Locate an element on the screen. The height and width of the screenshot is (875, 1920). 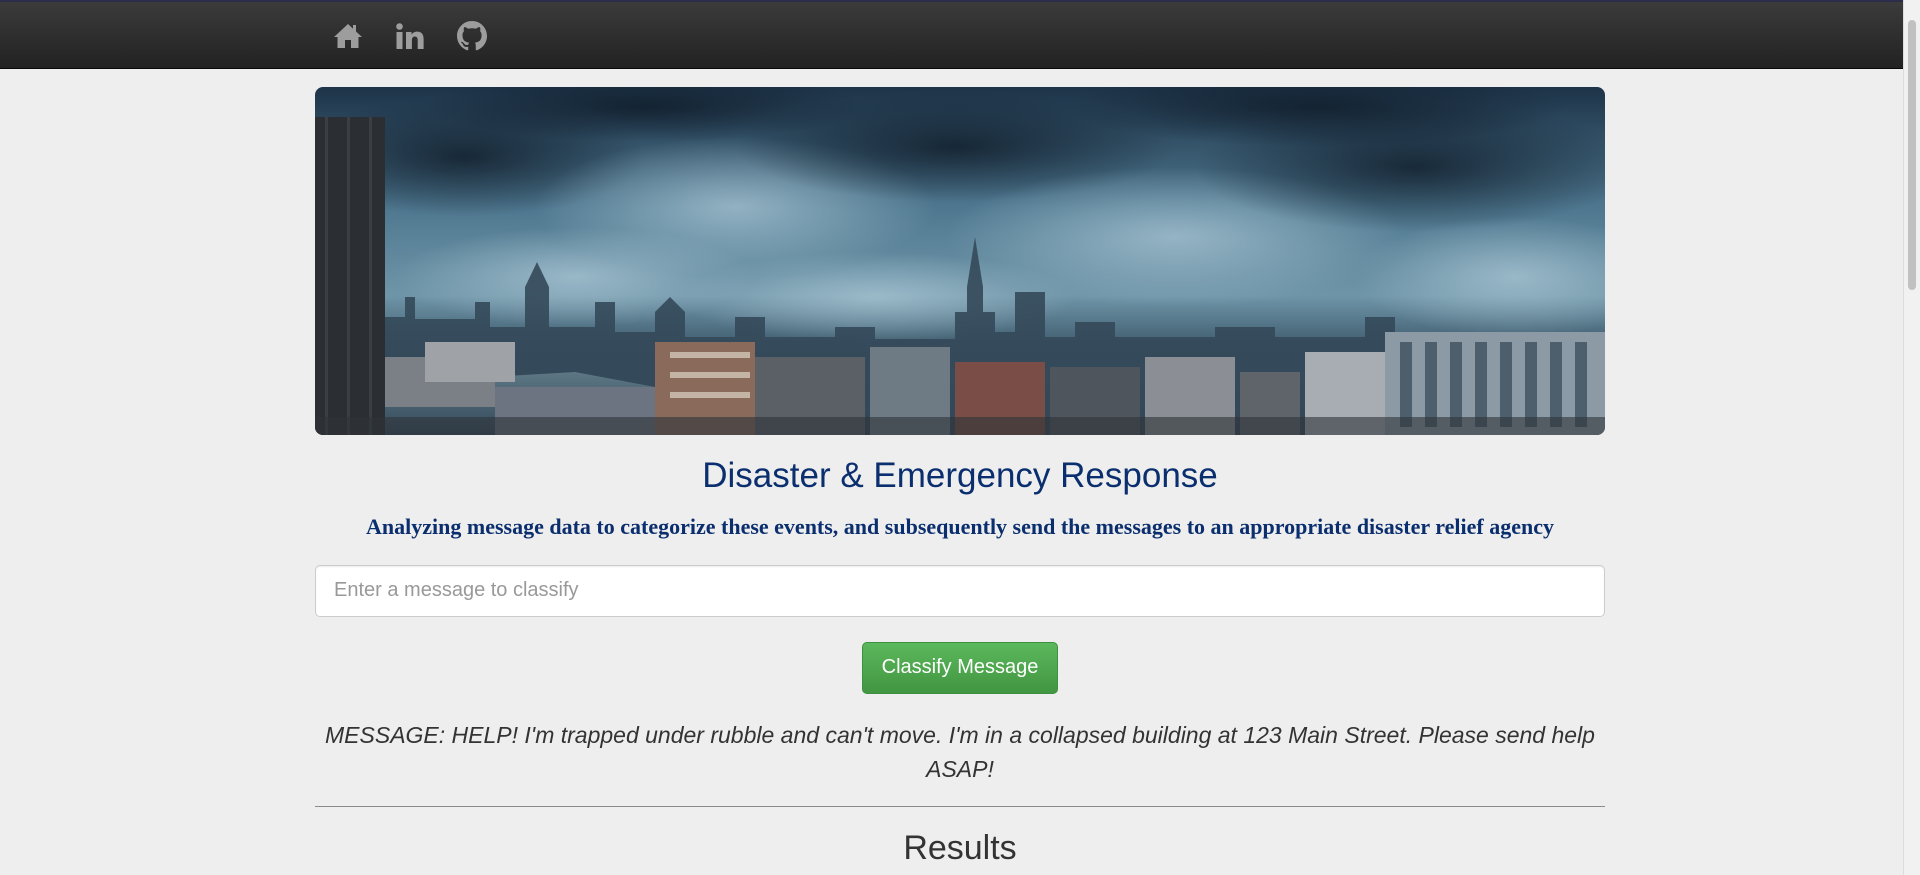
github-icon is located at coordinates (472, 36).